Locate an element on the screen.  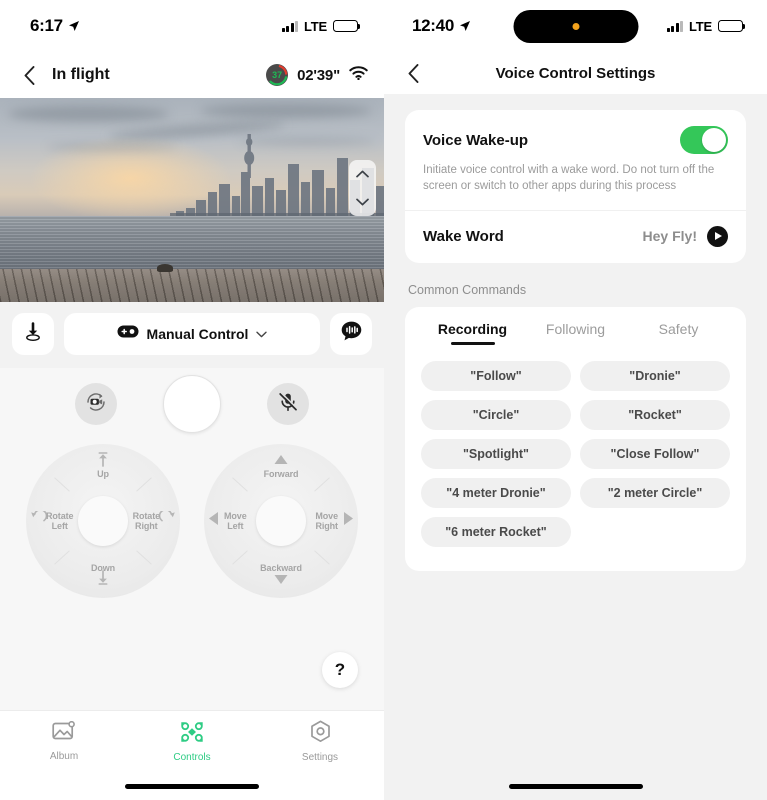
stick-label-rotate-right: Rotate Right is located at coordinates (146, 520).